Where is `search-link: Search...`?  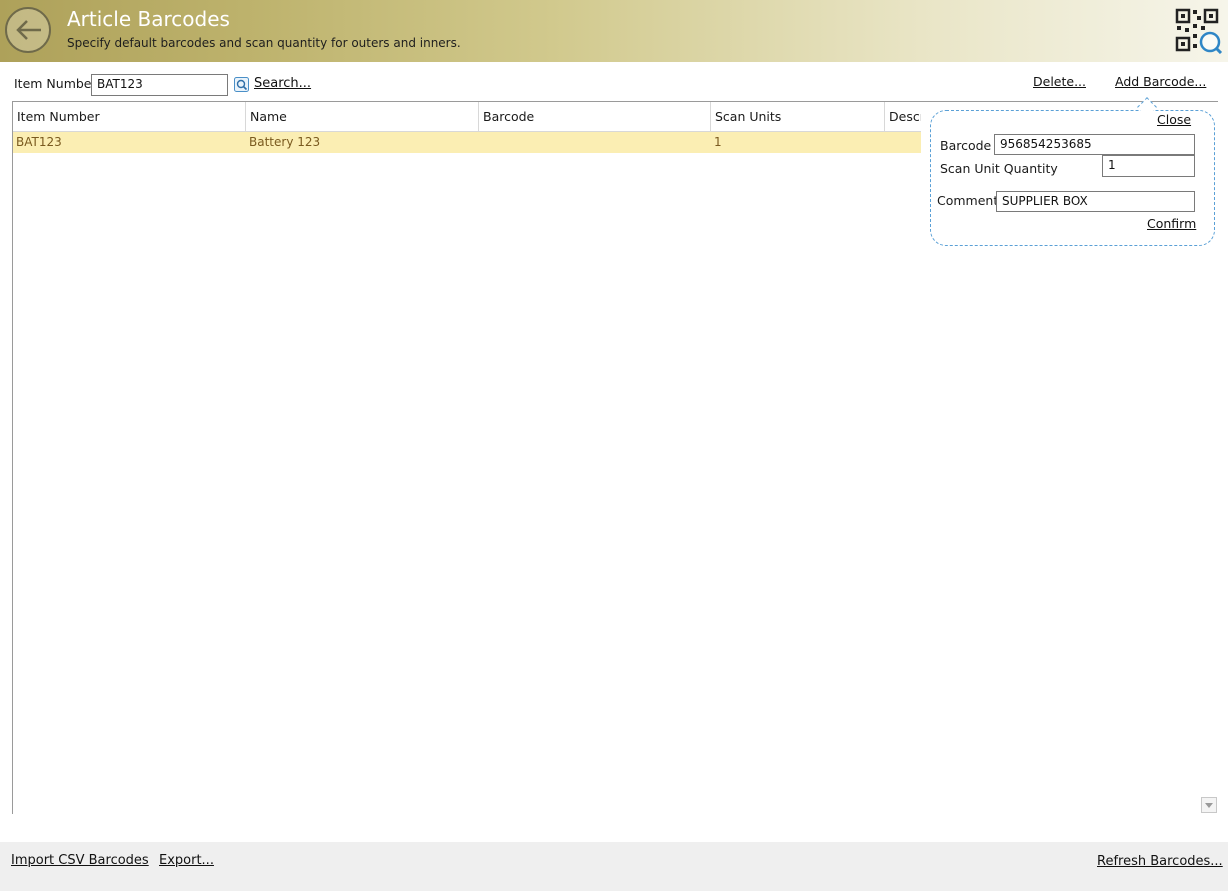 search-link: Search... is located at coordinates (282, 83).